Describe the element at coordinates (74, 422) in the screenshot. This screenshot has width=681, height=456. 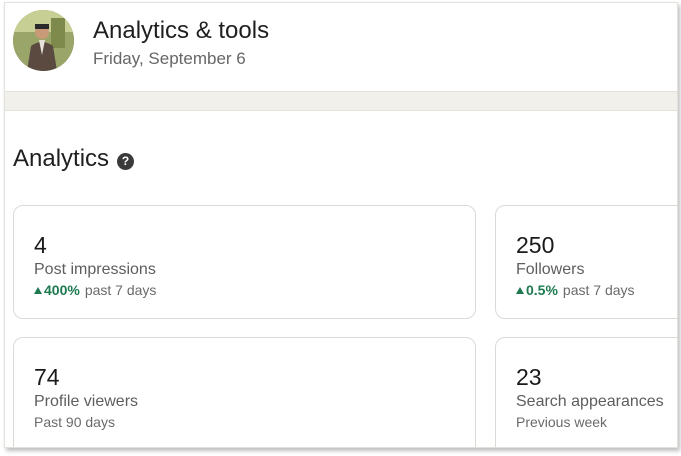
I see `metric-period: Past 90 days` at that location.